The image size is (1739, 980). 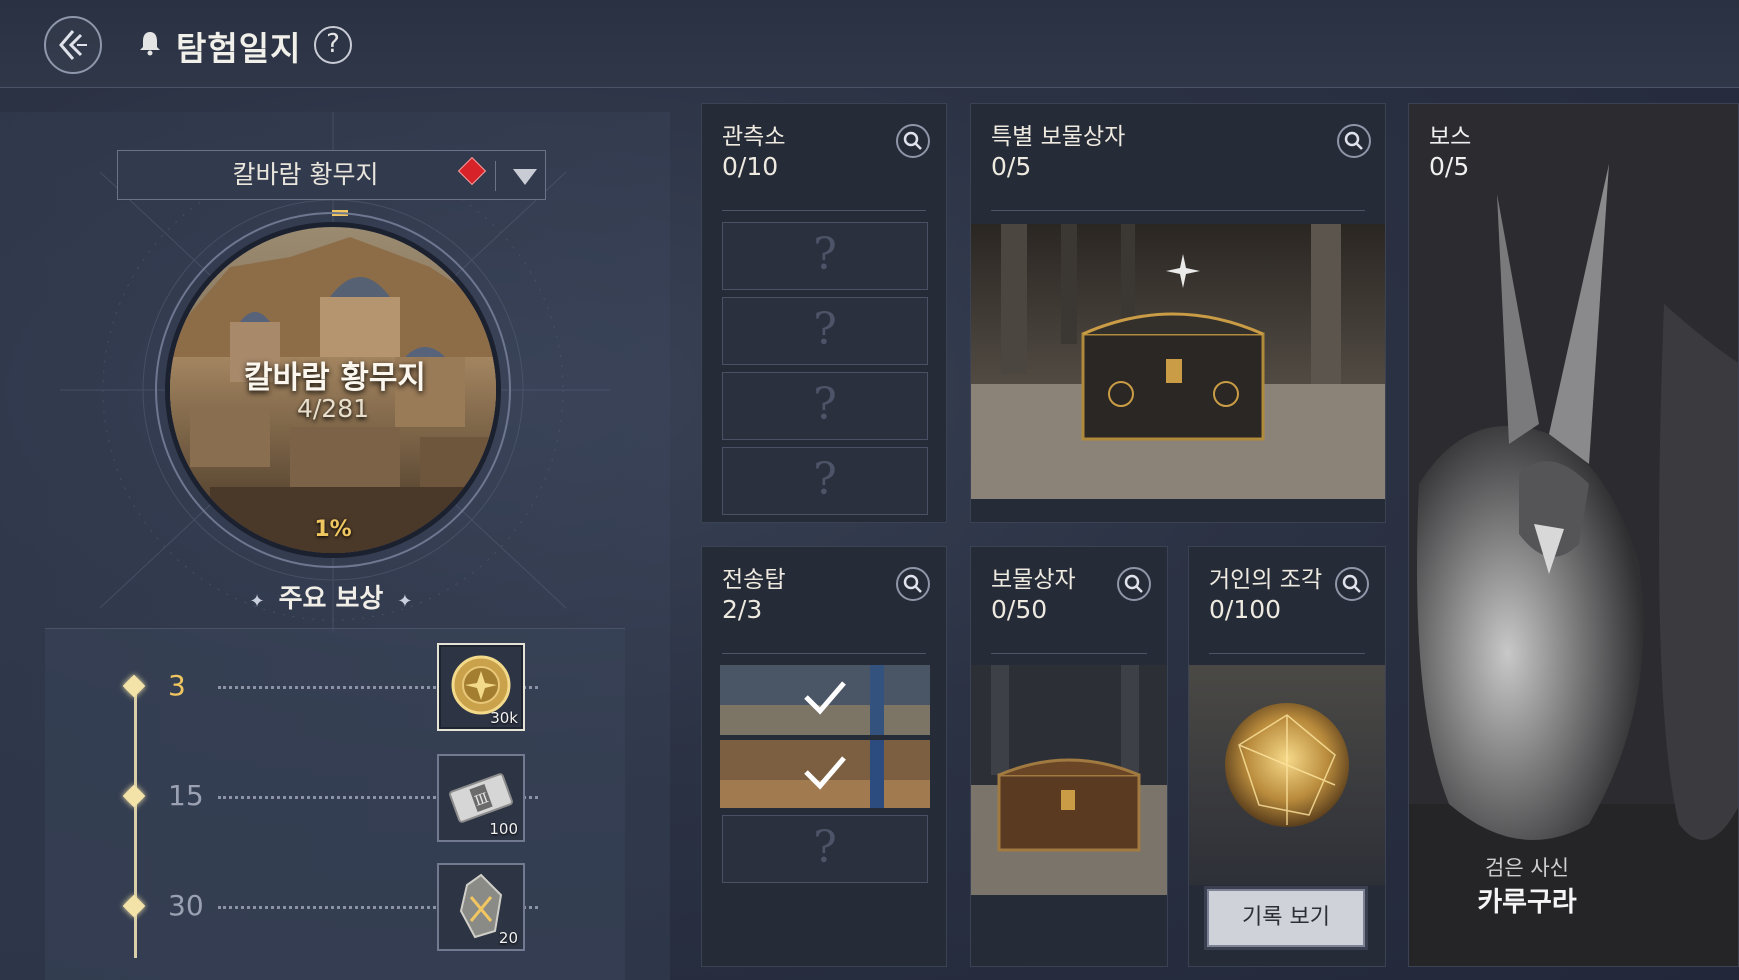 I want to click on teleport-card: 전송탑 2/3 ?, so click(x=824, y=756).